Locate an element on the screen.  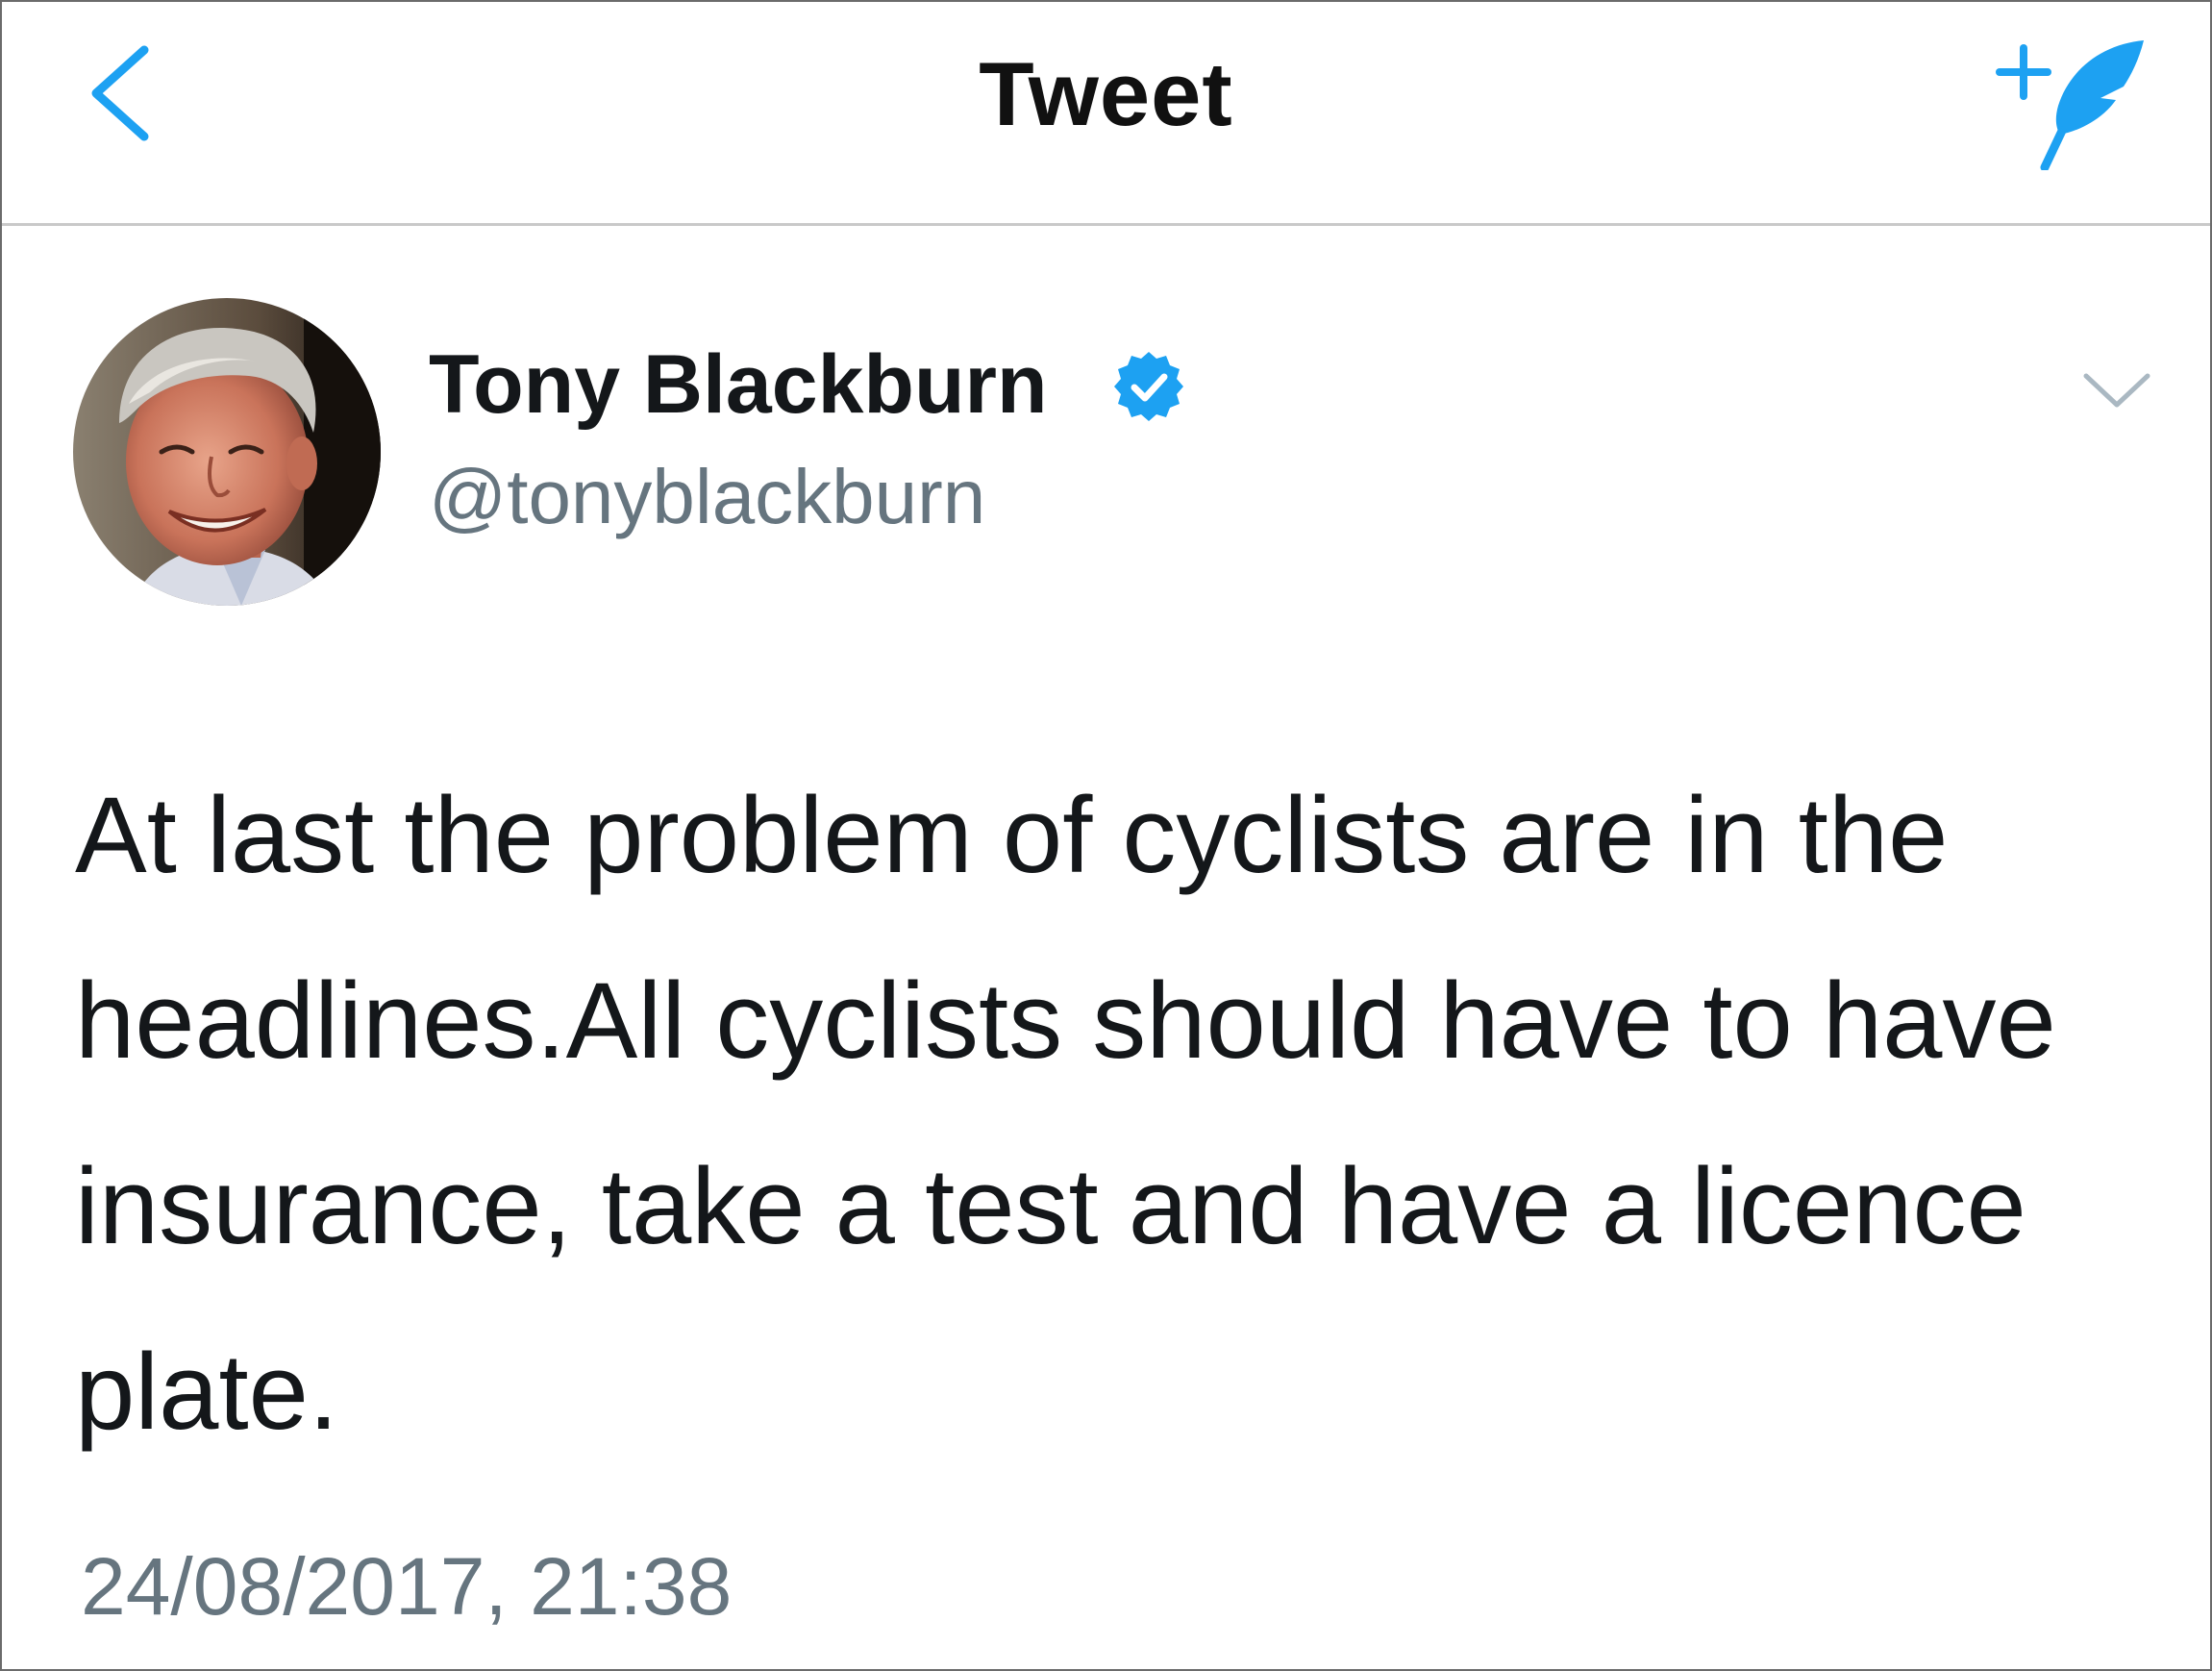
avatar is located at coordinates (227, 452).